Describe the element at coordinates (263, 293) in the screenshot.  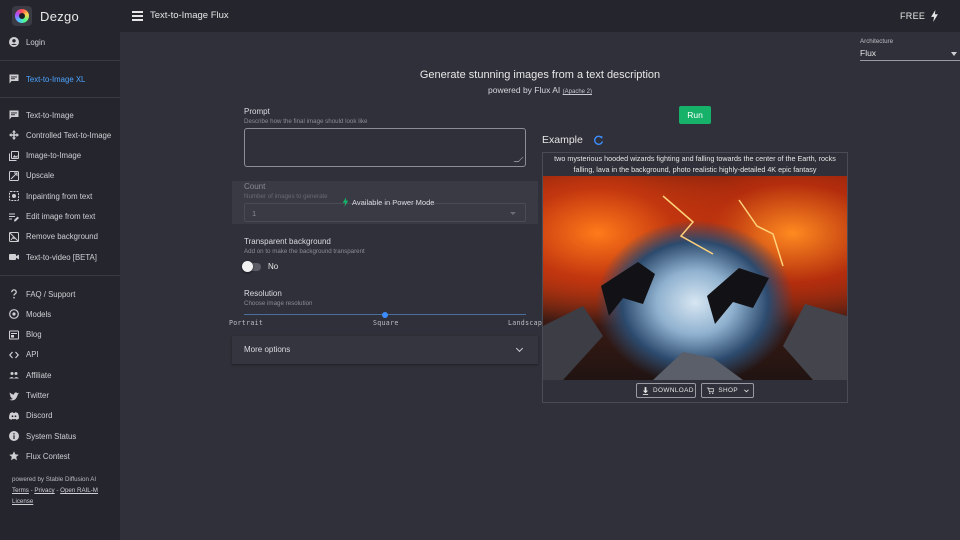
I see `resolution-label: Resolution` at that location.